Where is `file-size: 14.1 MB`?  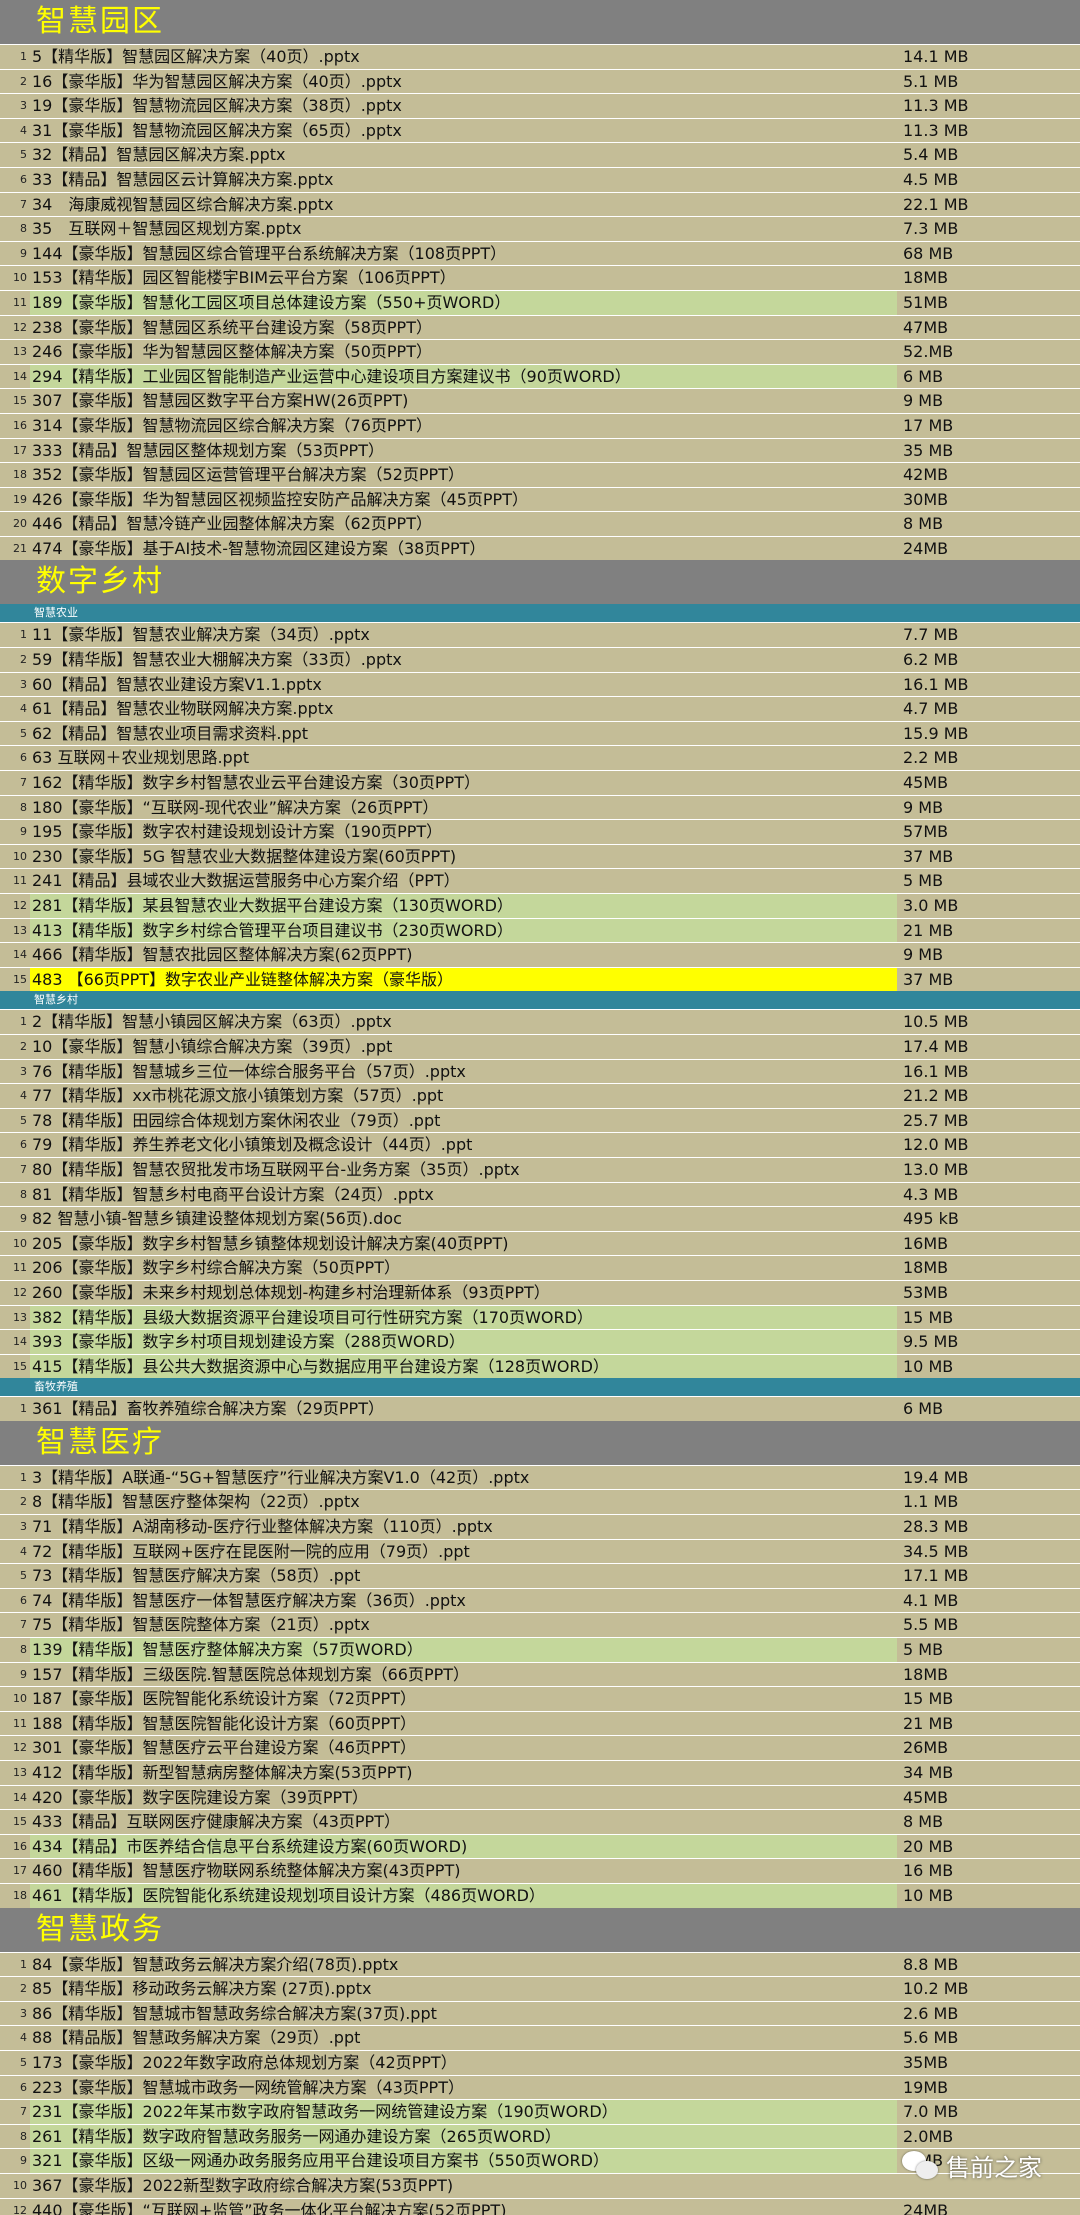 file-size: 14.1 MB is located at coordinates (936, 56).